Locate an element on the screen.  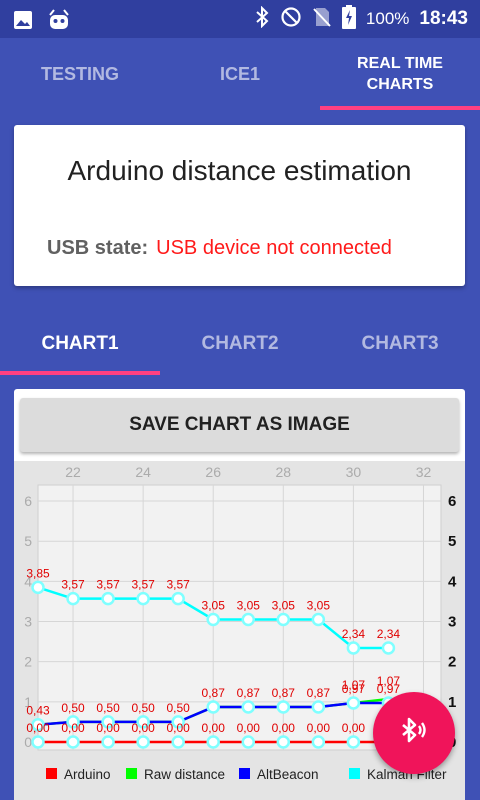
usb-state-row: USB state: USB device not connected is located at coordinates (219, 248).